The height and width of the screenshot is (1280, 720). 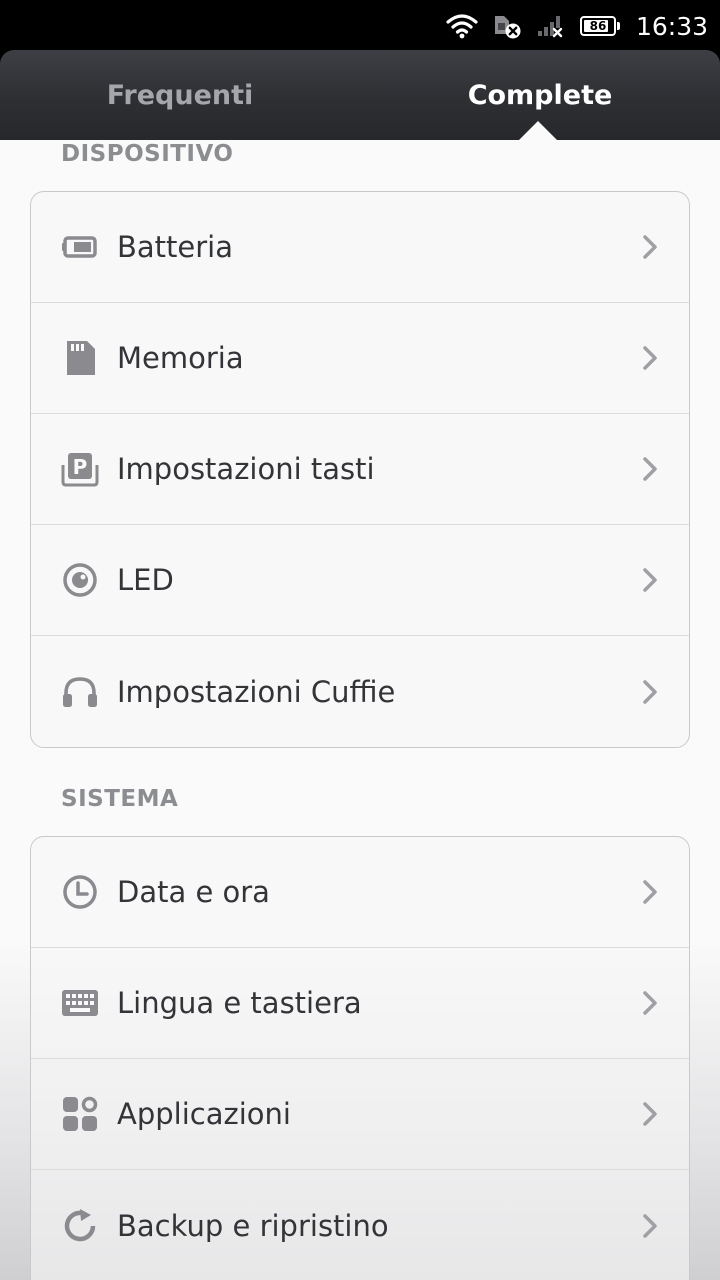 I want to click on clock: 16:33, so click(x=671, y=26).